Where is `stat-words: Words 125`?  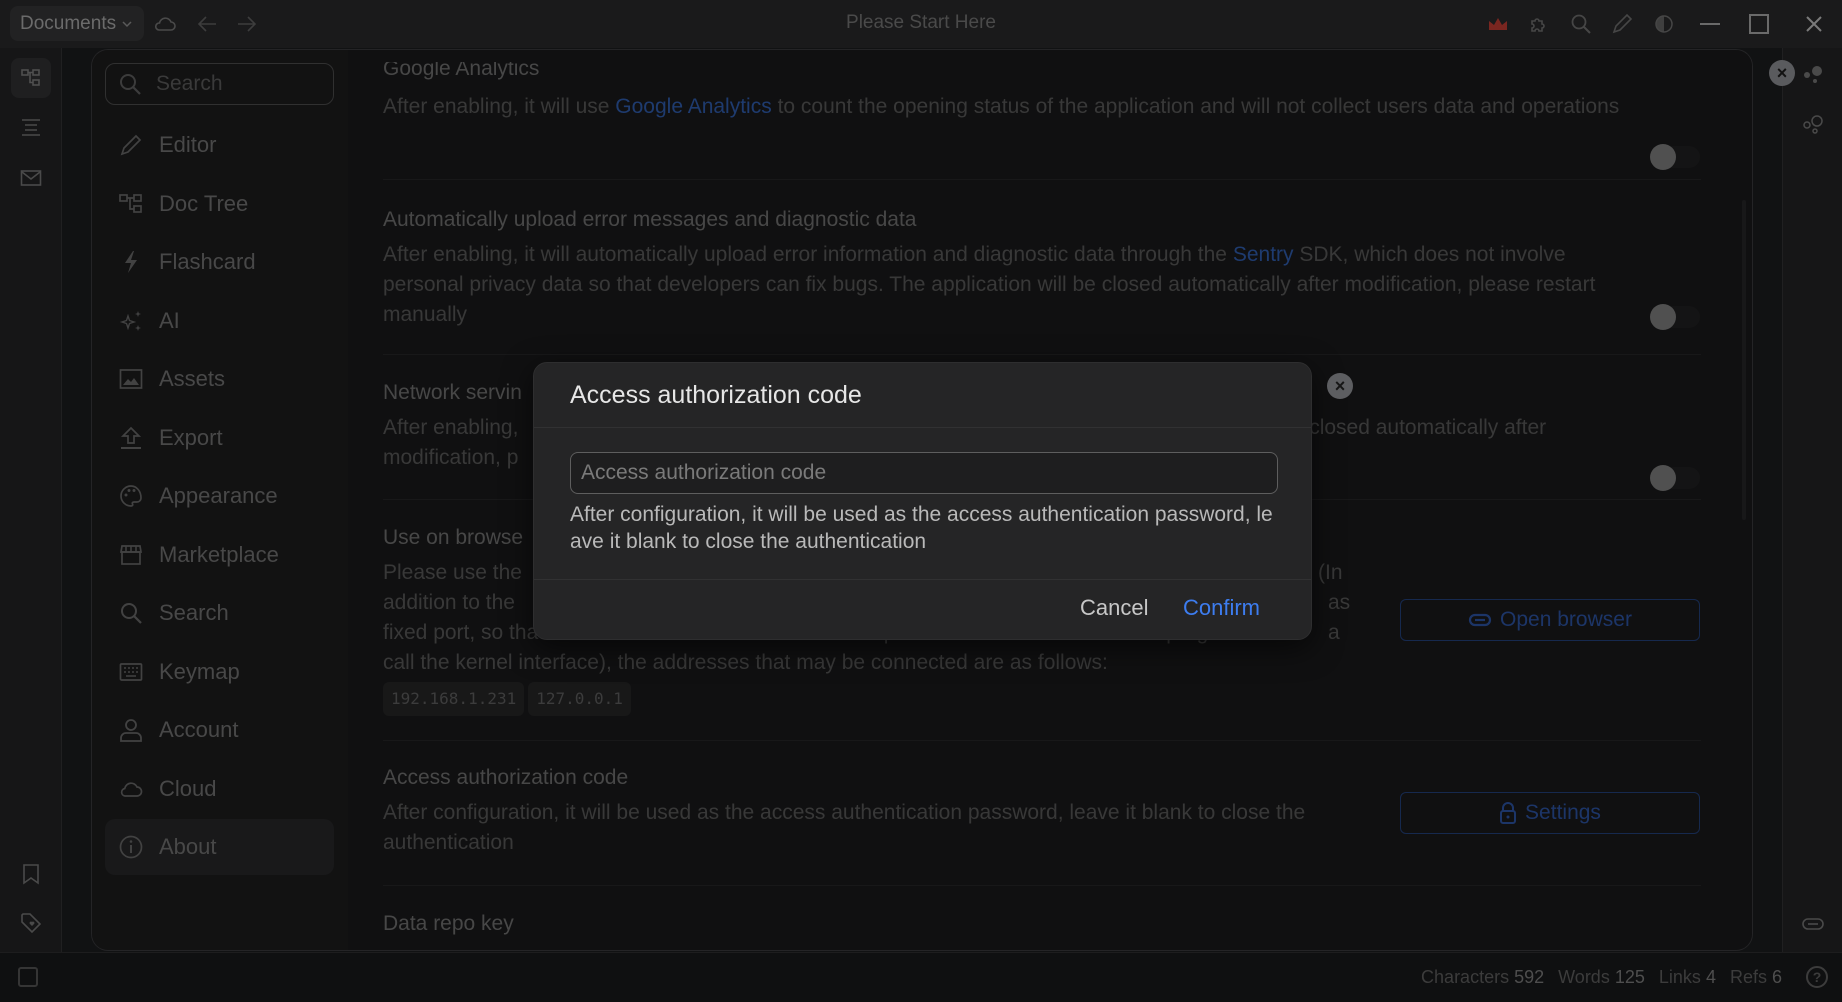
stat-words: Words 125 is located at coordinates (1601, 977).